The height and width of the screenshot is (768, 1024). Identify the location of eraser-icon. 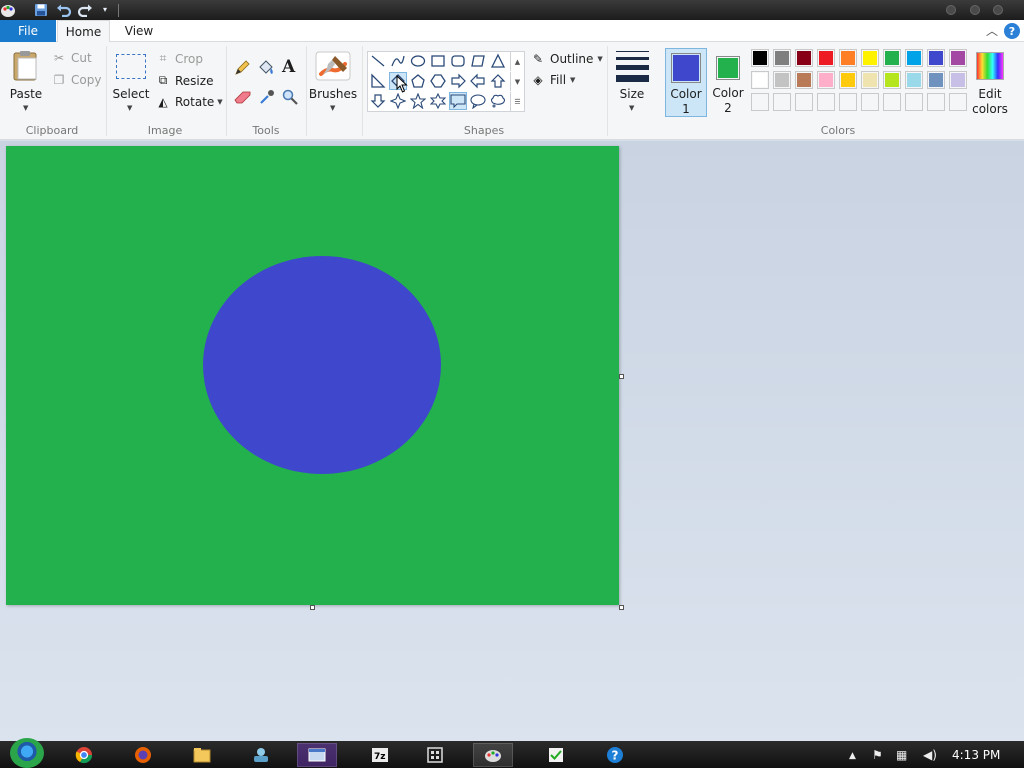
(243, 98).